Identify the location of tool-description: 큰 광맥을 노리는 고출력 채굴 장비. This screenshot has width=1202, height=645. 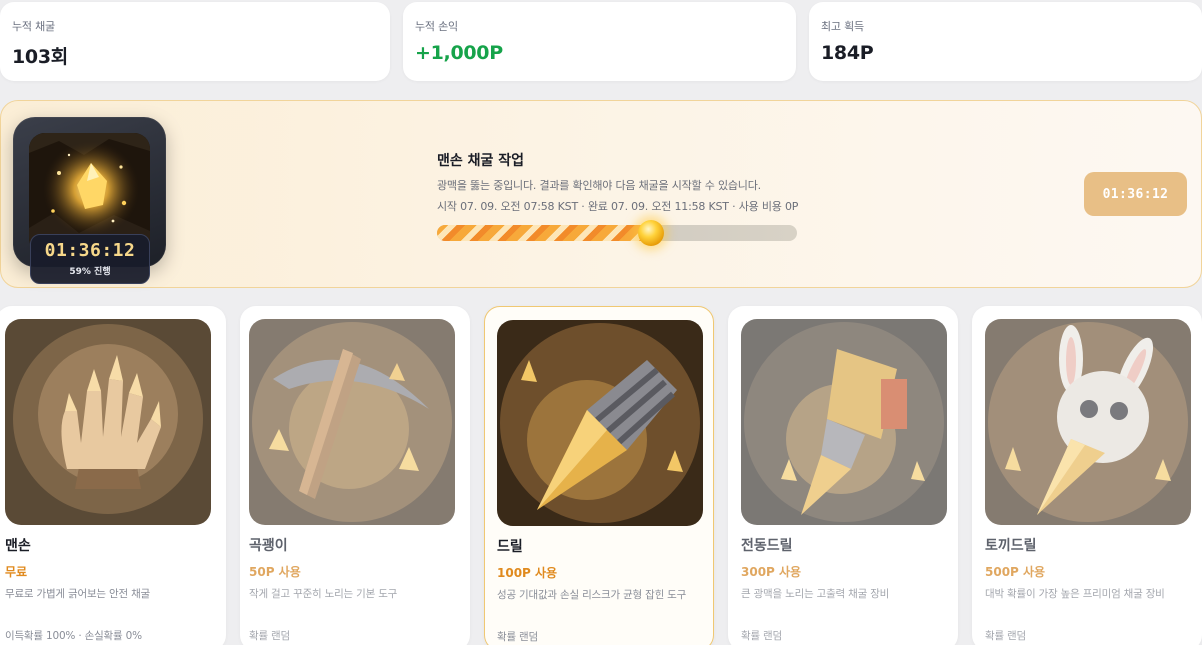
(815, 594).